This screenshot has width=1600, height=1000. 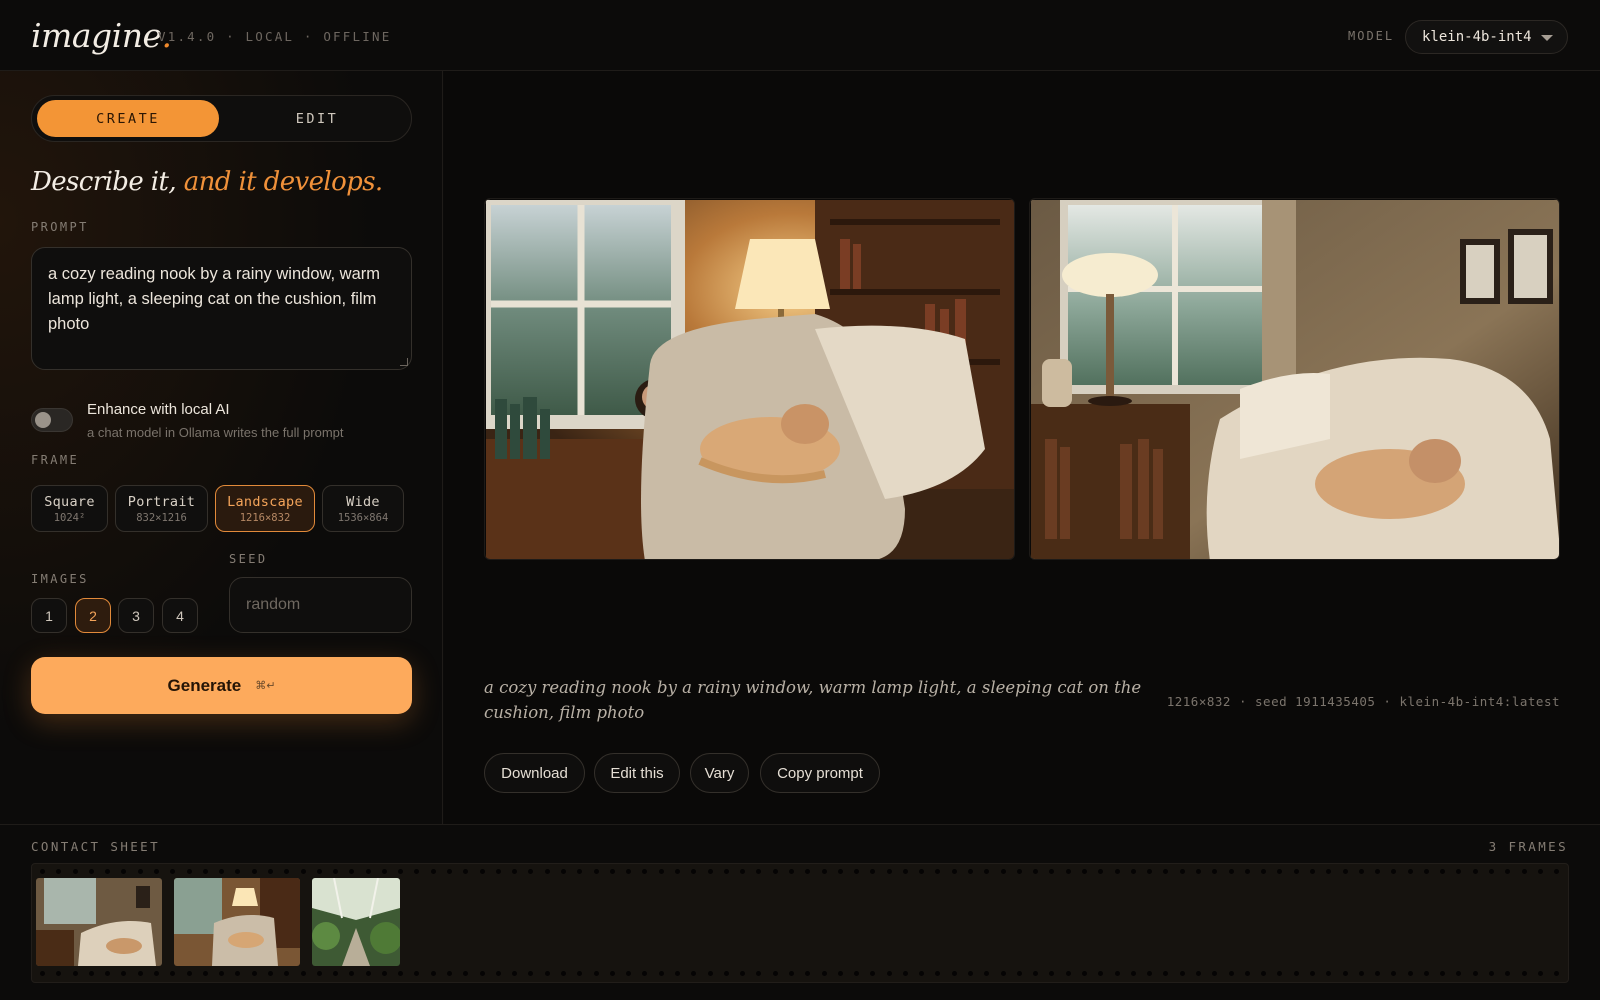 What do you see at coordinates (404, 362) in the screenshot?
I see `resize-handle-icon` at bounding box center [404, 362].